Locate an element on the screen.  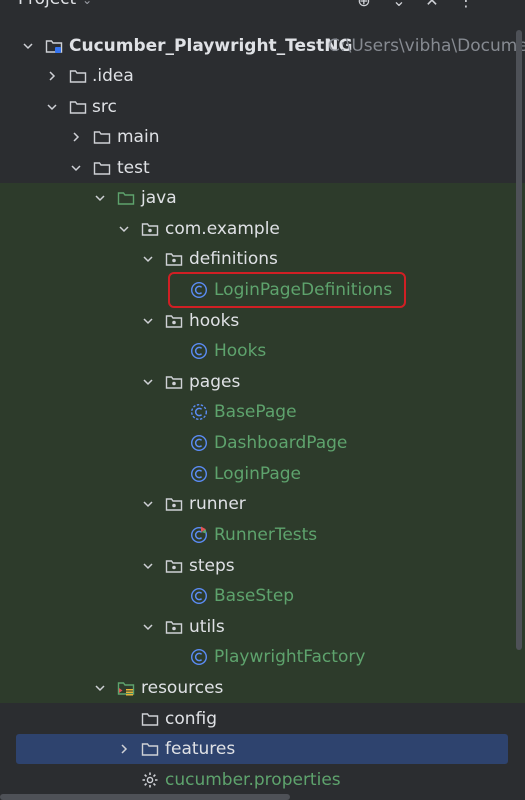
vertical-scrollbar is located at coordinates (519, 340).